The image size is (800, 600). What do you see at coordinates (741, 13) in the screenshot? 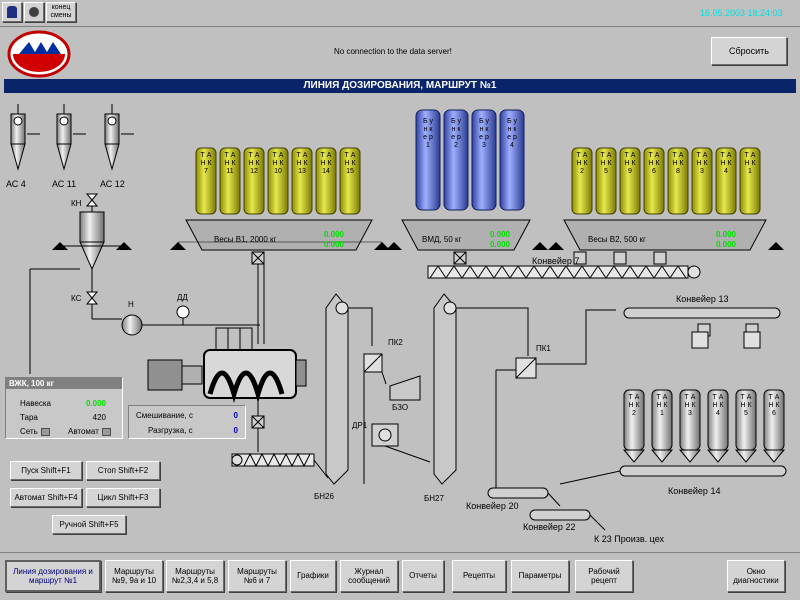
I see `datetime-display: 16.05.2003 18:24:03` at bounding box center [741, 13].